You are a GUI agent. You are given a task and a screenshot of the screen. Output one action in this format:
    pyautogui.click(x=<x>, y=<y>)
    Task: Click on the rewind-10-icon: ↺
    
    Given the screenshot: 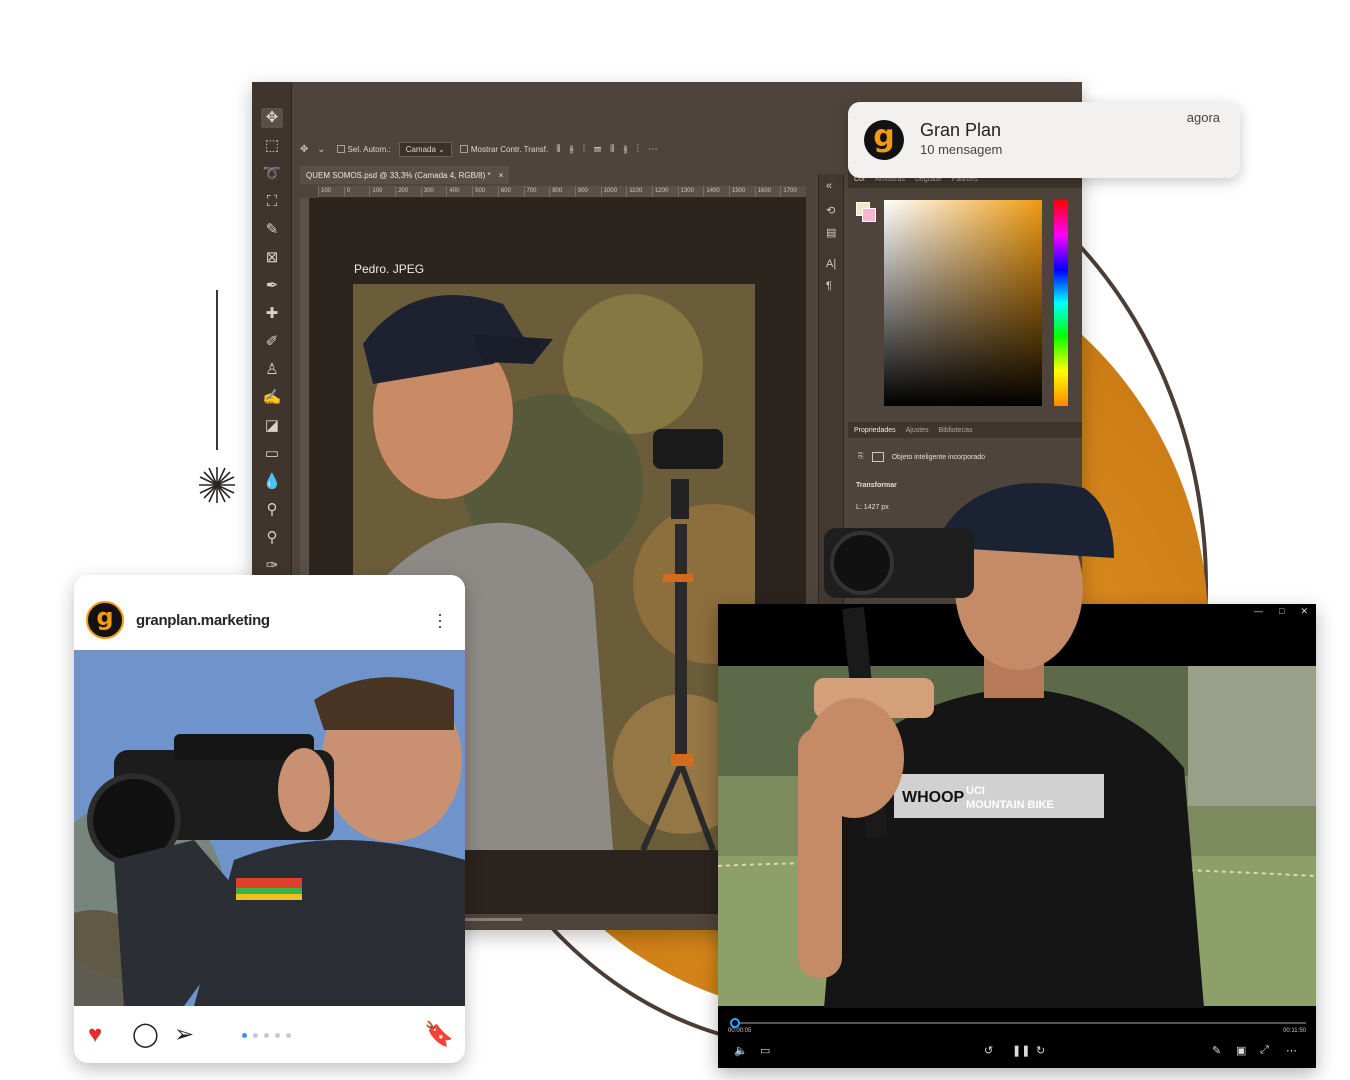 What is the action you would take?
    pyautogui.click(x=988, y=1050)
    